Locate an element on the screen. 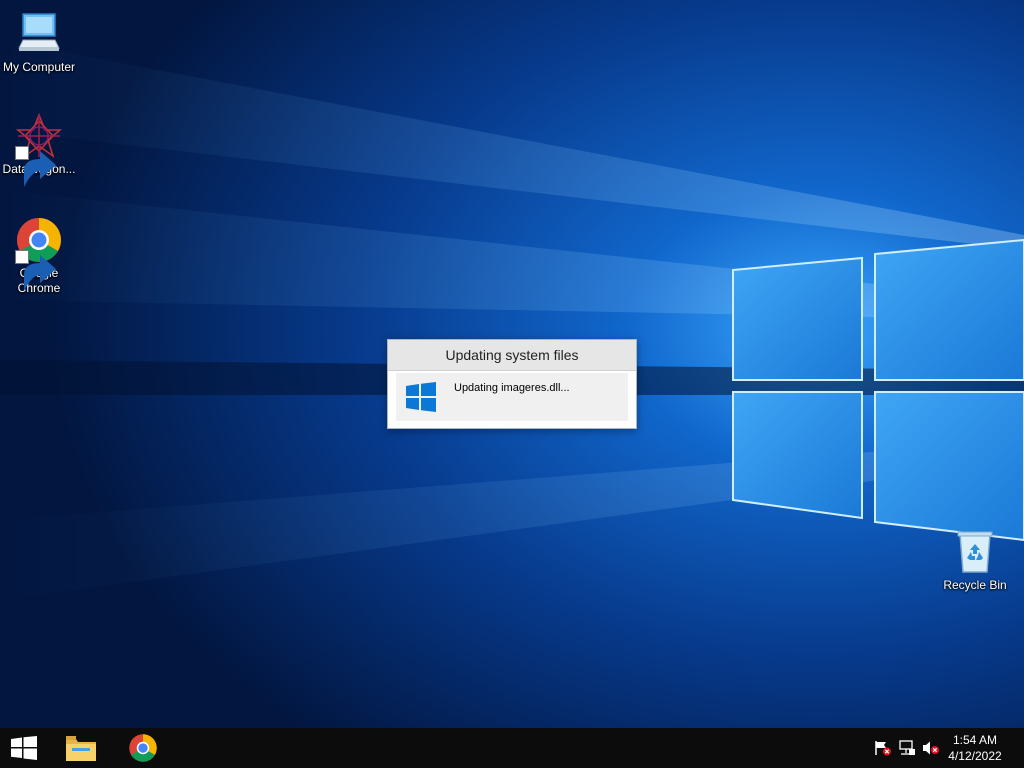 The height and width of the screenshot is (768, 1024). datawagon-icon is located at coordinates (39, 149).